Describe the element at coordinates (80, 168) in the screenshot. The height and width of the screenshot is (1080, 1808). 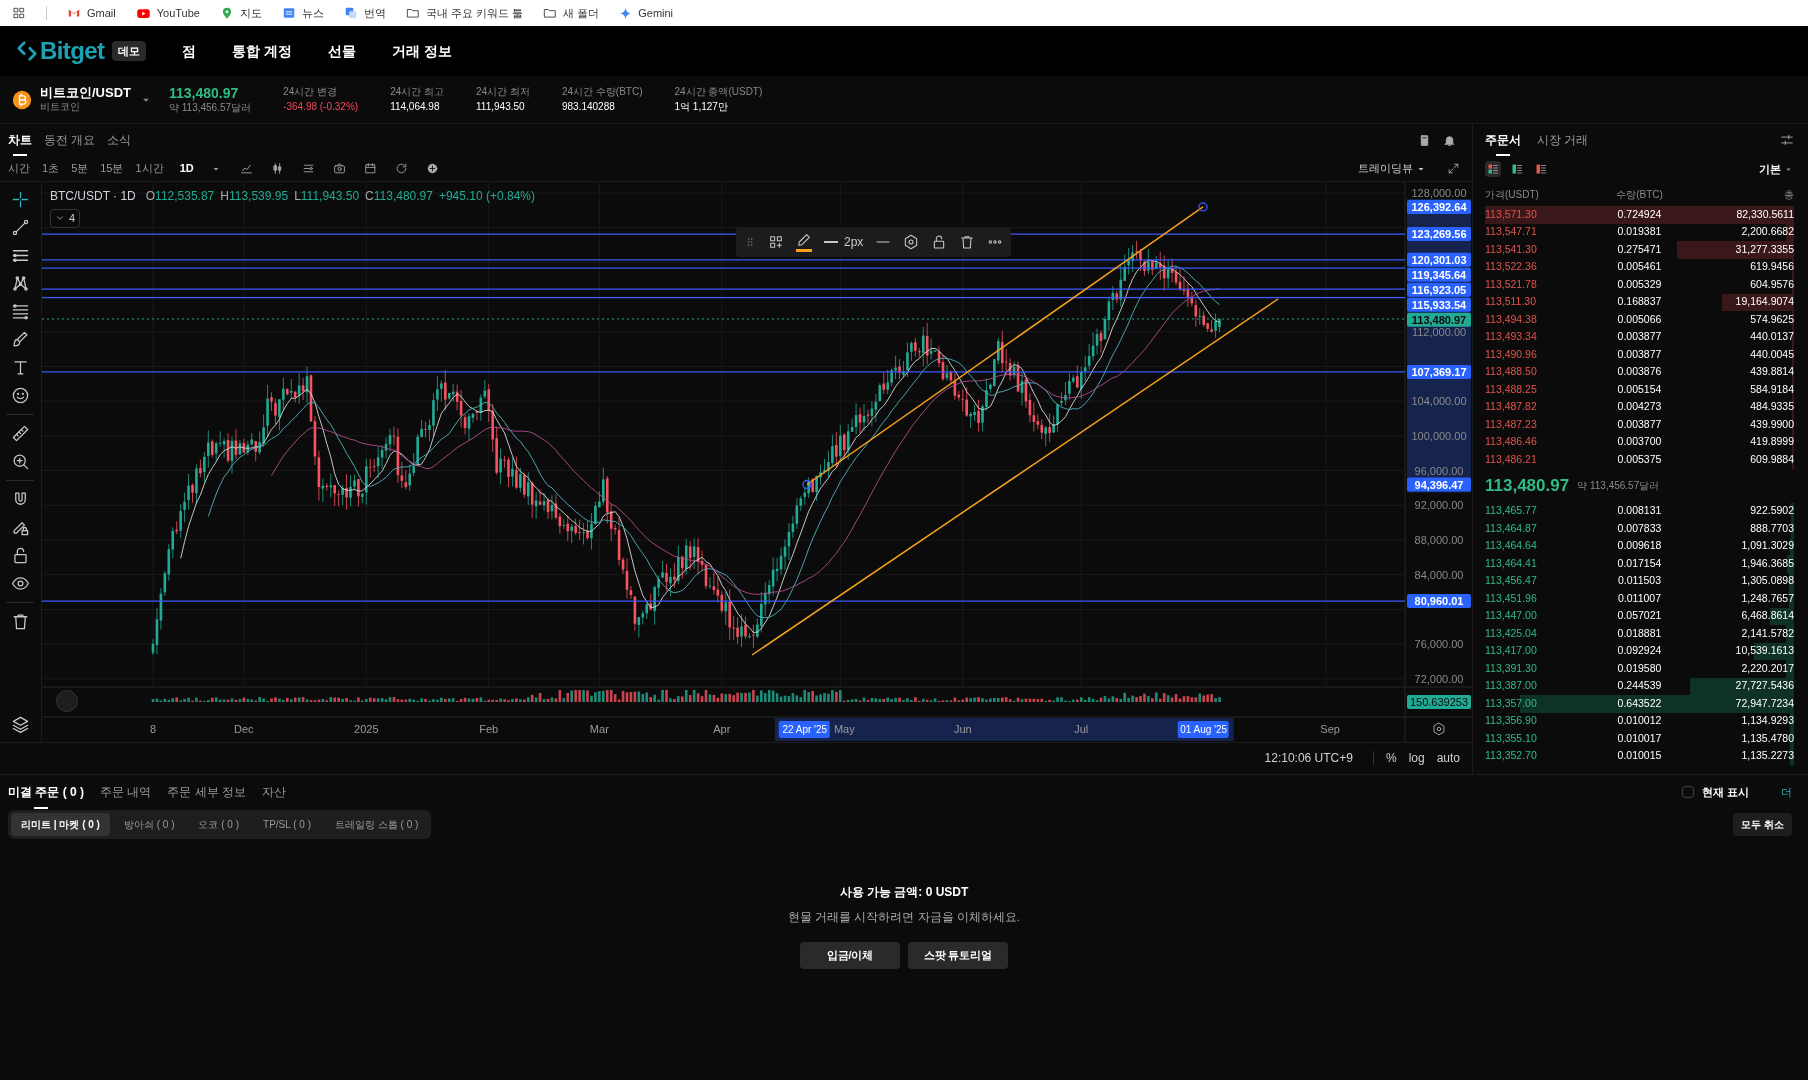
I see `interval-button: 5분` at that location.